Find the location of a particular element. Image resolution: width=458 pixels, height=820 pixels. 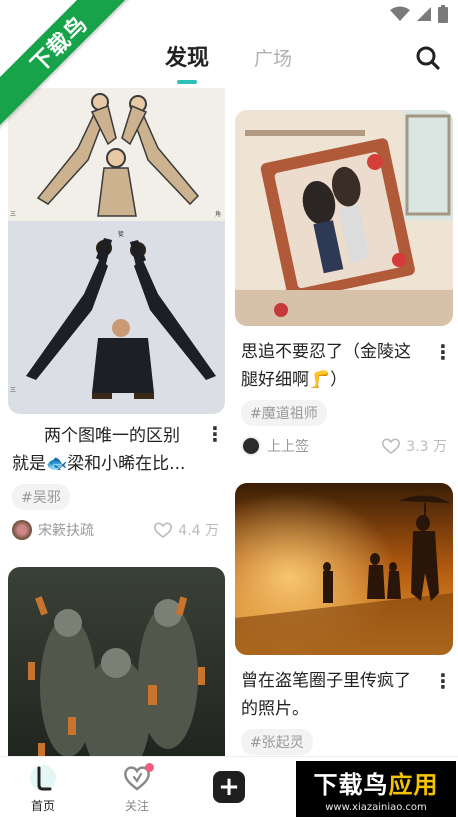

post-meta: 宋簌扶疏 4.4 万 is located at coordinates (116, 530).